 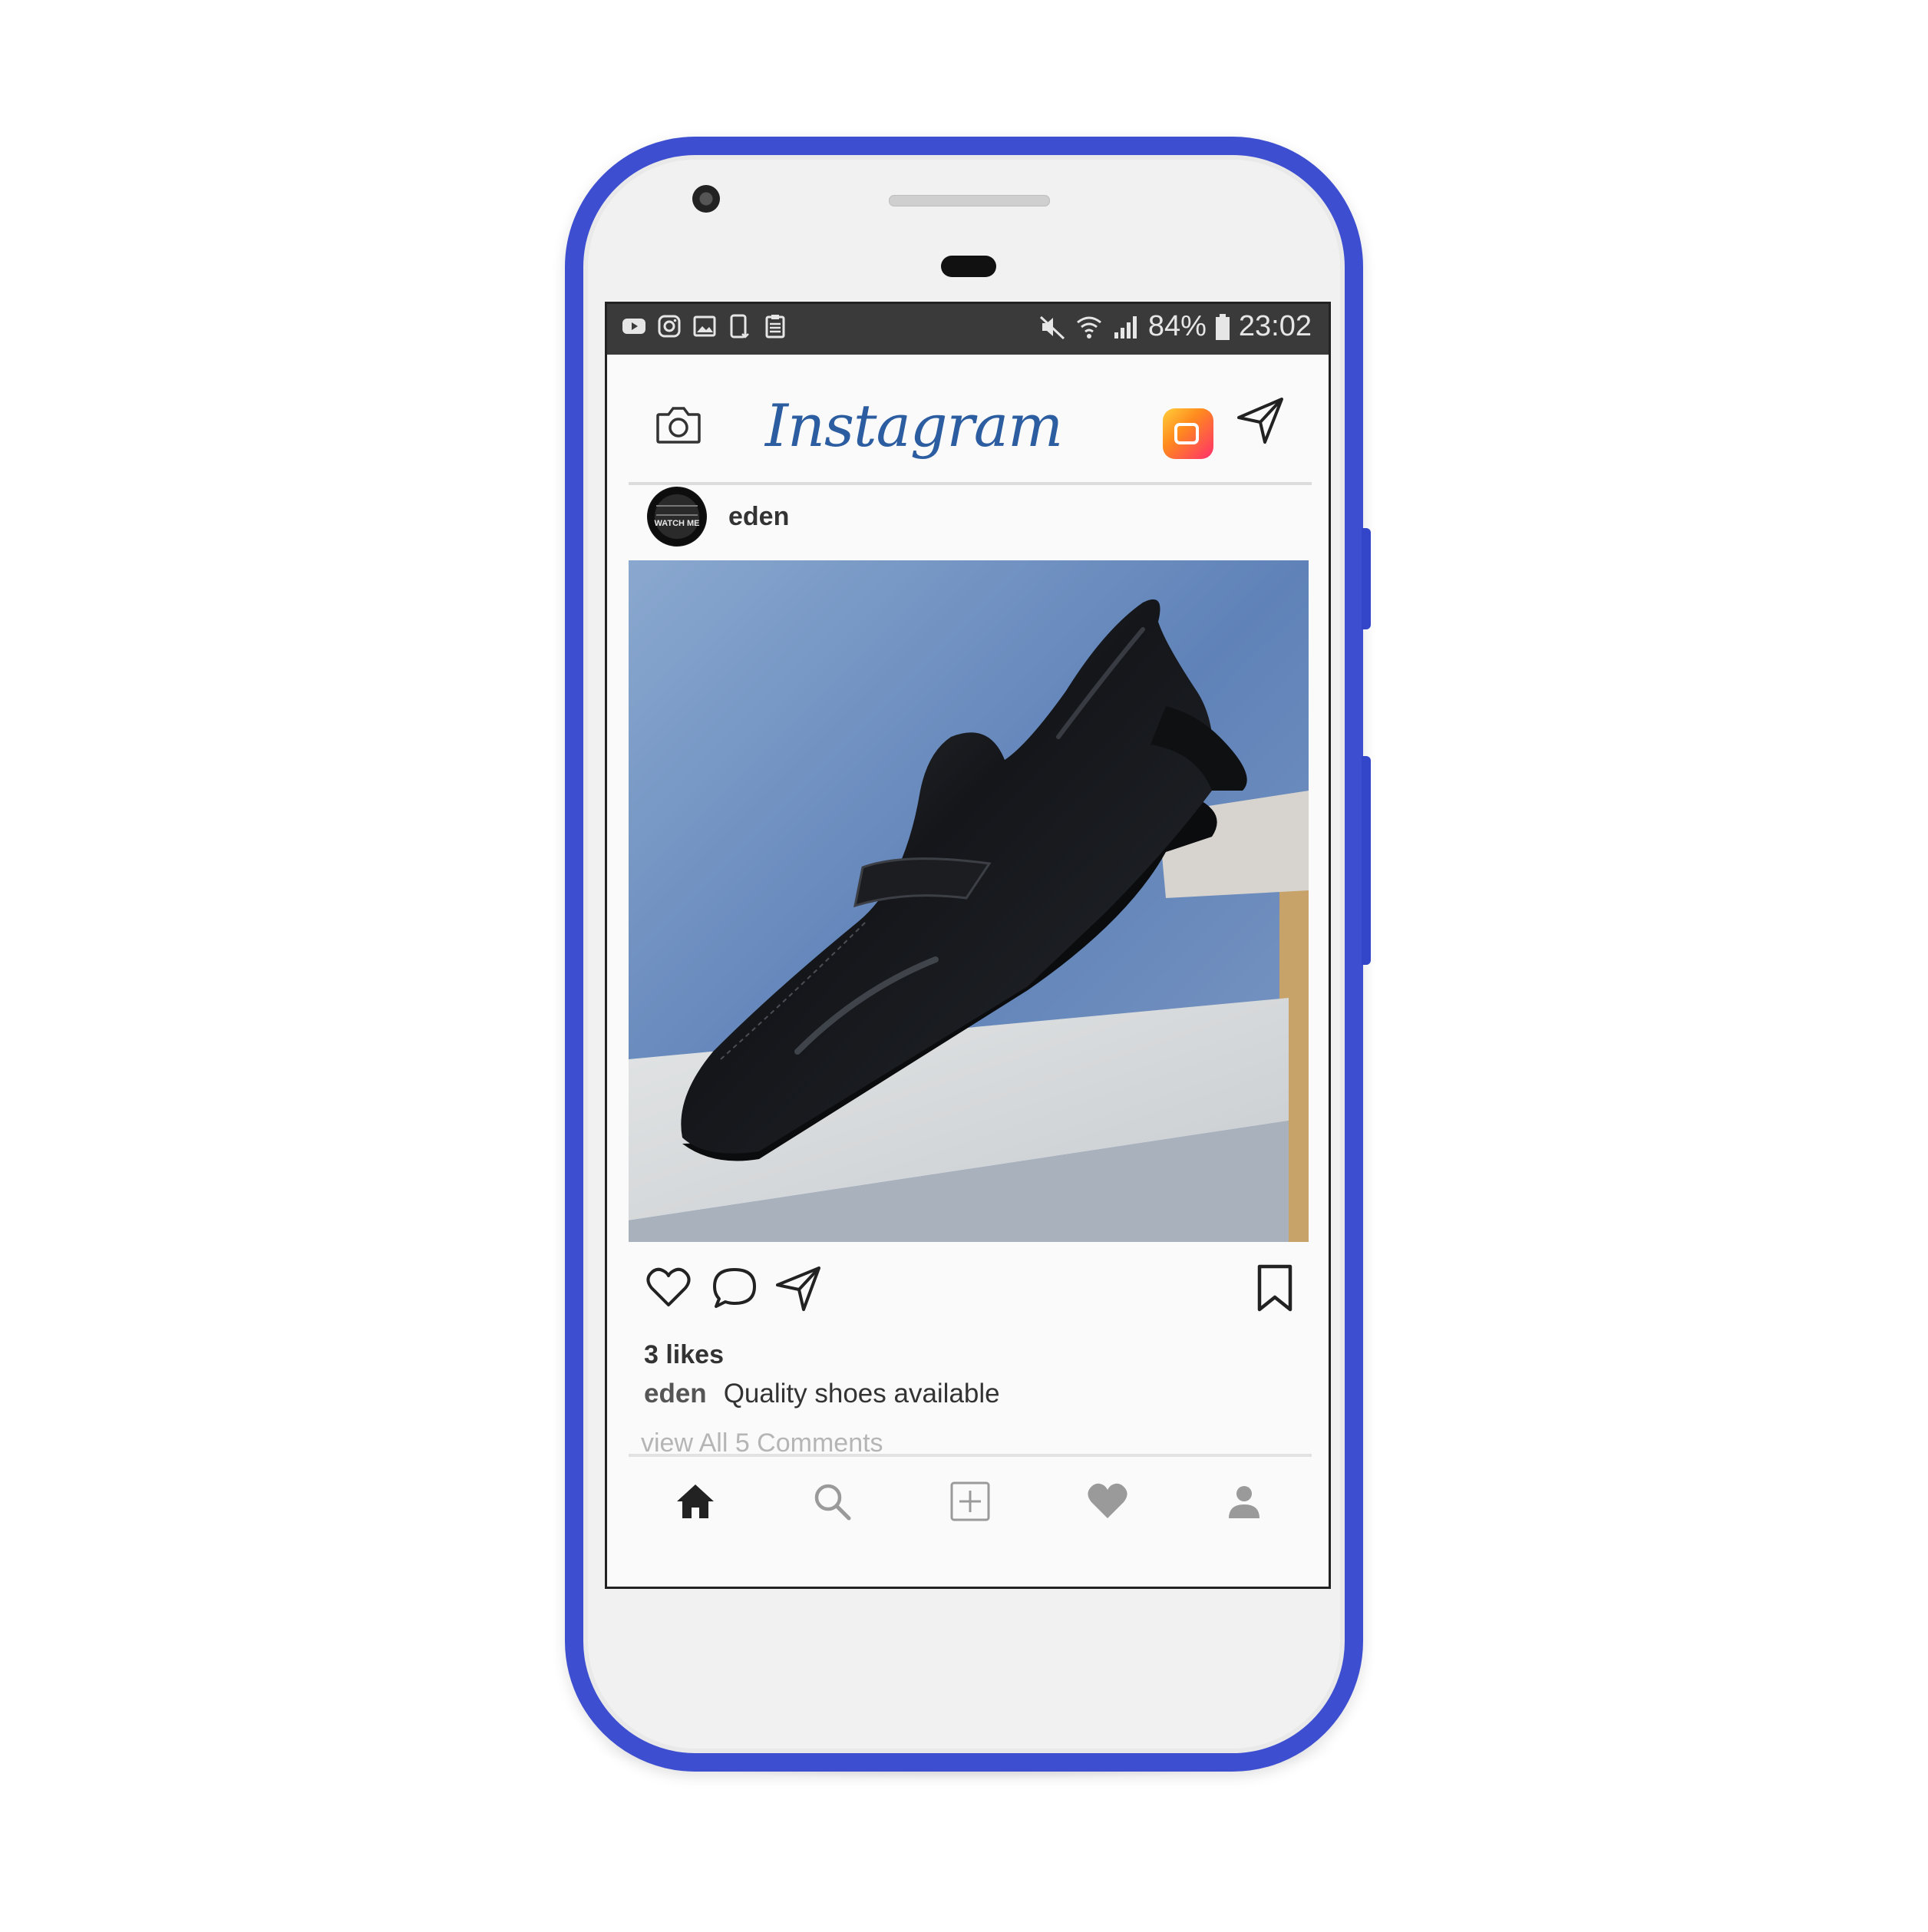 What do you see at coordinates (1223, 326) in the screenshot?
I see `battery-icon` at bounding box center [1223, 326].